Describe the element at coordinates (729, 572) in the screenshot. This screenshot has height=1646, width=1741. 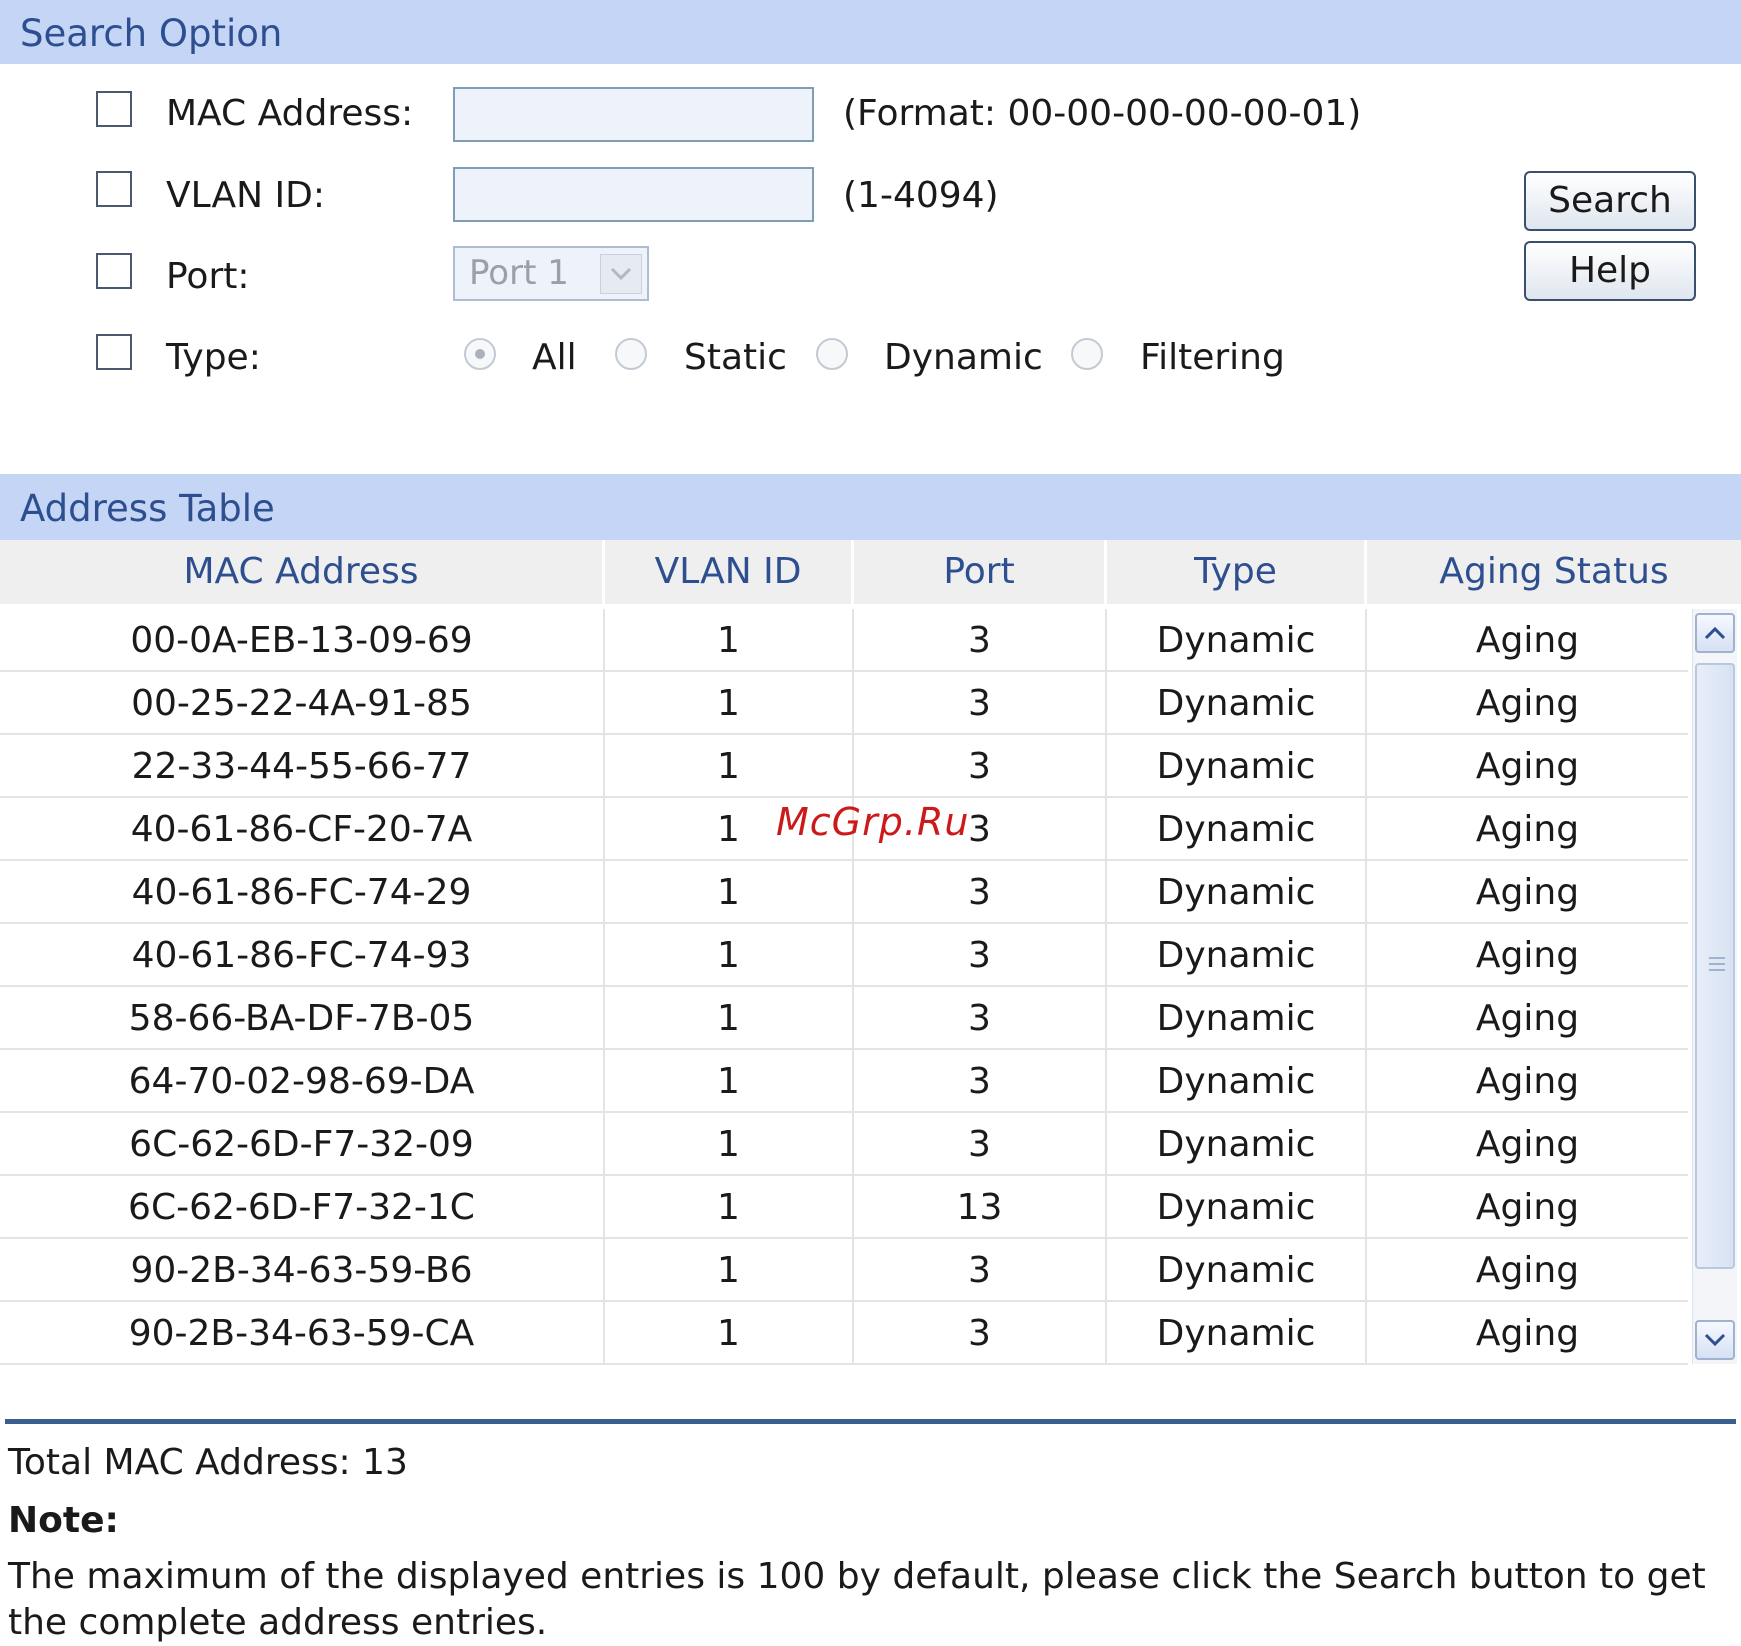
I see `column-header-vlan-id: VLAN ID` at that location.